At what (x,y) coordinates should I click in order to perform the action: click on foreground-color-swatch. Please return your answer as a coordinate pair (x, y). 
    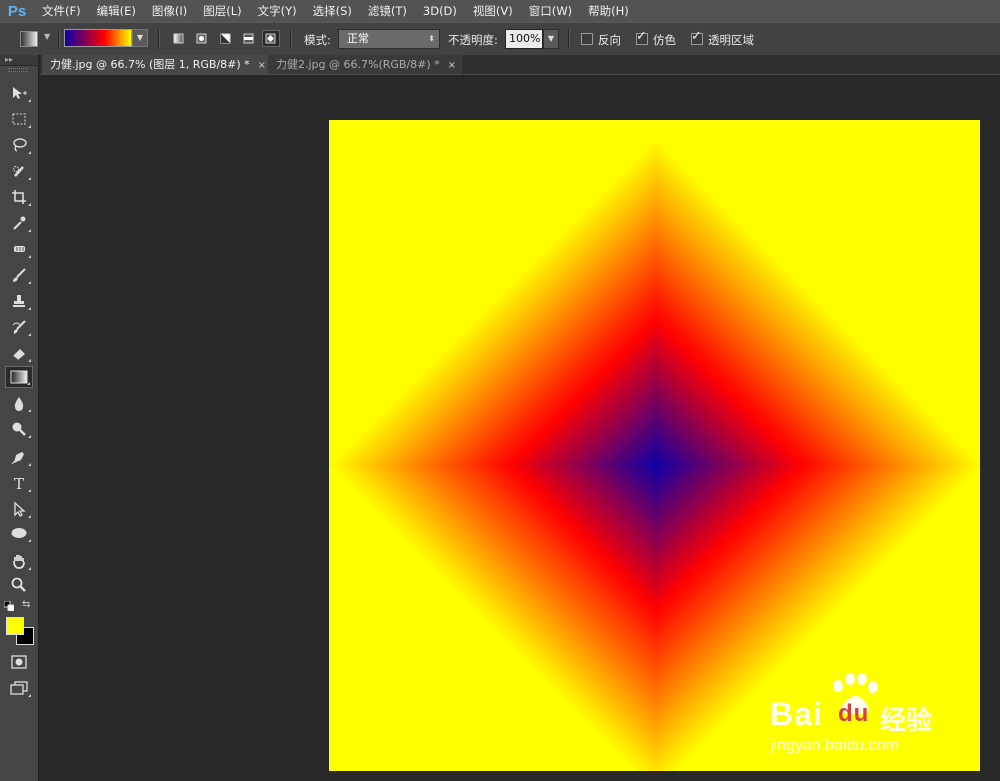
    Looking at the image, I should click on (15, 626).